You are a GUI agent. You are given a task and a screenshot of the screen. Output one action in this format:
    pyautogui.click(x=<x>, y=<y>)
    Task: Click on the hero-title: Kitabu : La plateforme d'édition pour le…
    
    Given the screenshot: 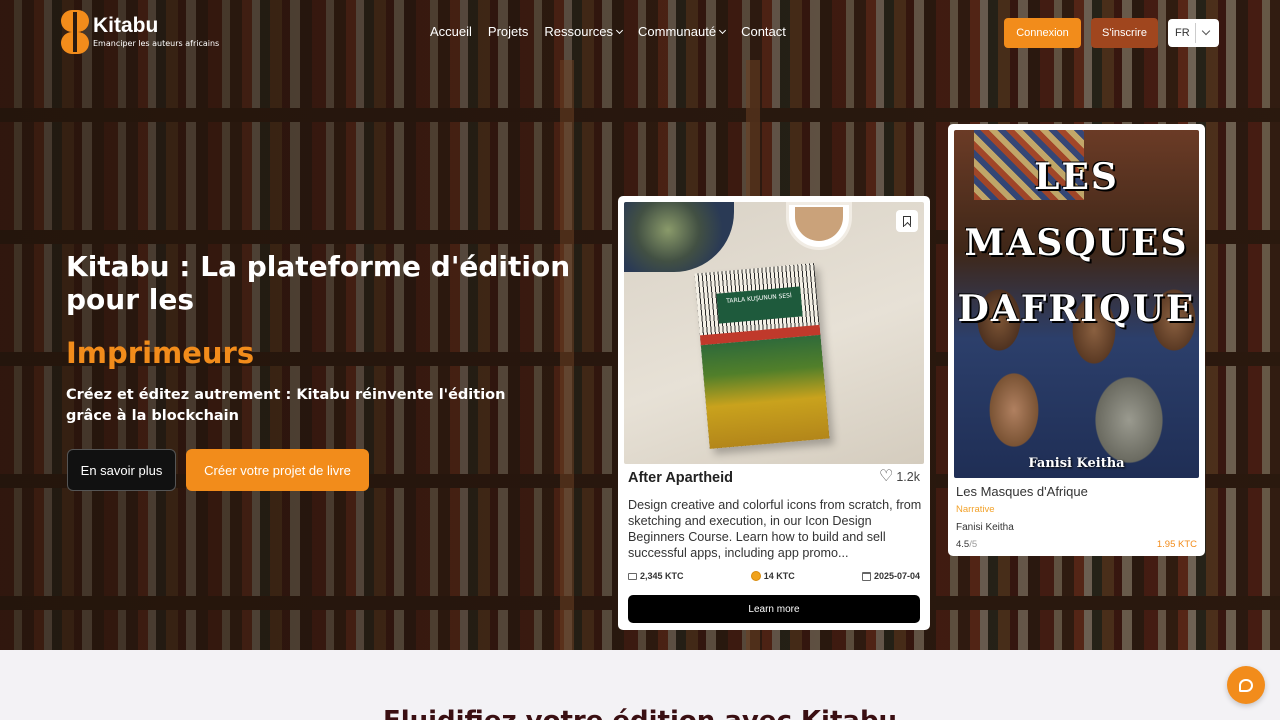 What is the action you would take?
    pyautogui.click(x=318, y=283)
    